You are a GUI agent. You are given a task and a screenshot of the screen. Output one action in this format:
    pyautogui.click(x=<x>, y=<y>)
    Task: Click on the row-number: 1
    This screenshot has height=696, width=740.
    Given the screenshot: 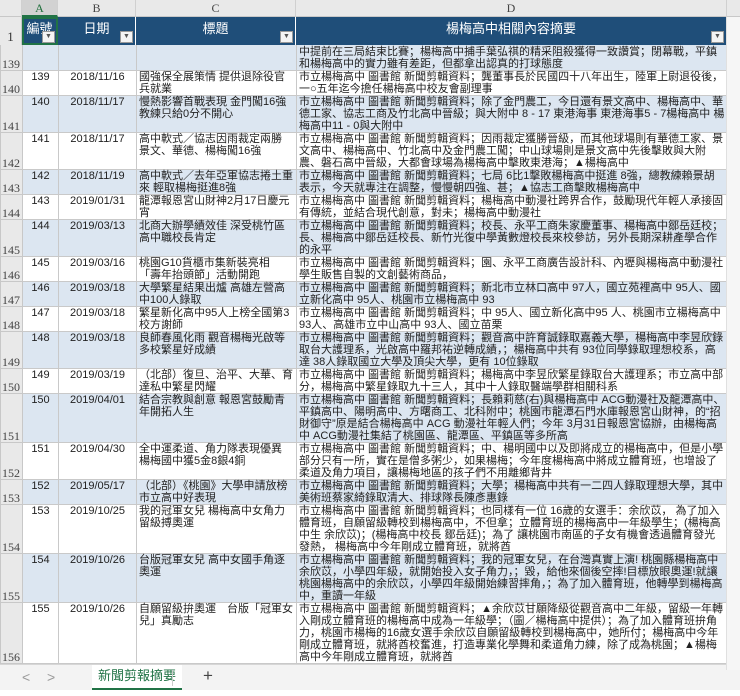 What is the action you would take?
    pyautogui.click(x=11, y=31)
    